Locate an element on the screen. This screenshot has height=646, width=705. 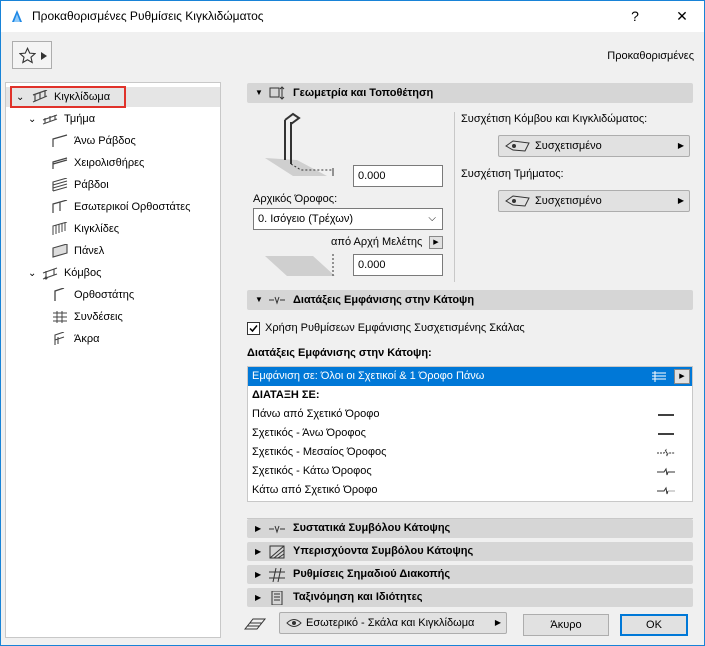
node-assoc-label: Συσχέτιση Κόμβου και Κιγκλιδώματος: is located at coordinates (554, 119).